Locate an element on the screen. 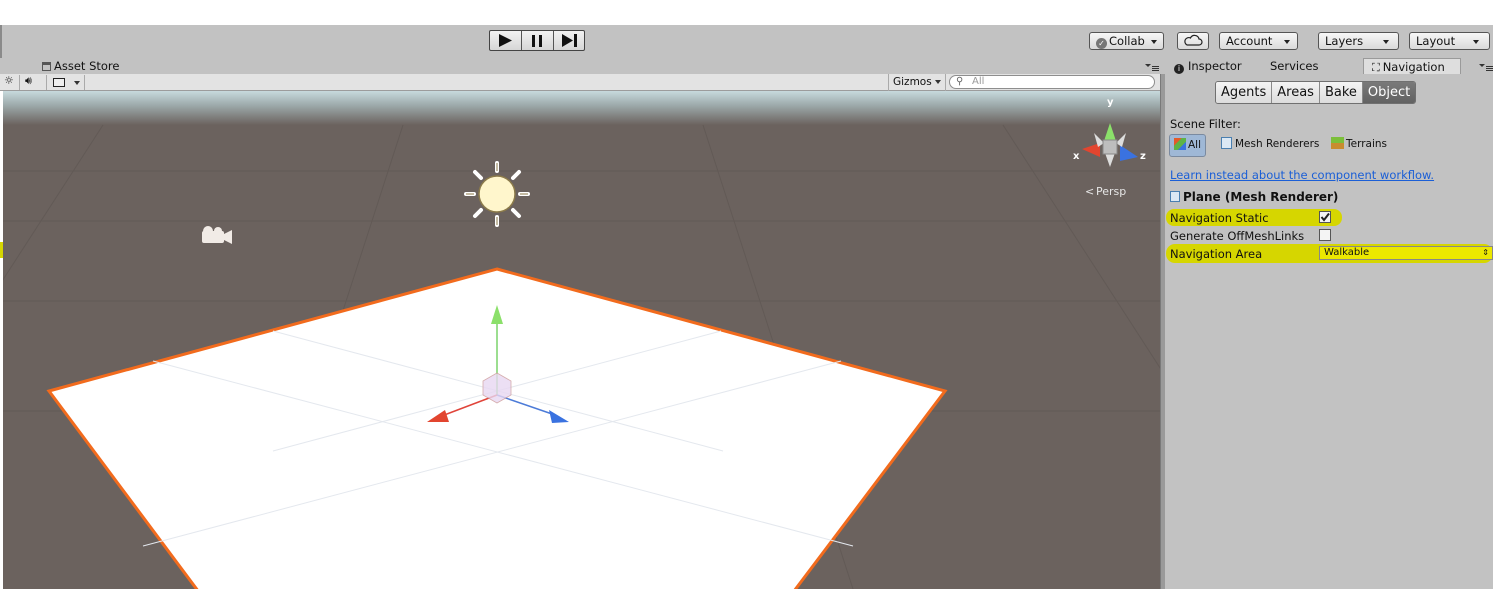  tab-services-label: Services is located at coordinates (1294, 66).